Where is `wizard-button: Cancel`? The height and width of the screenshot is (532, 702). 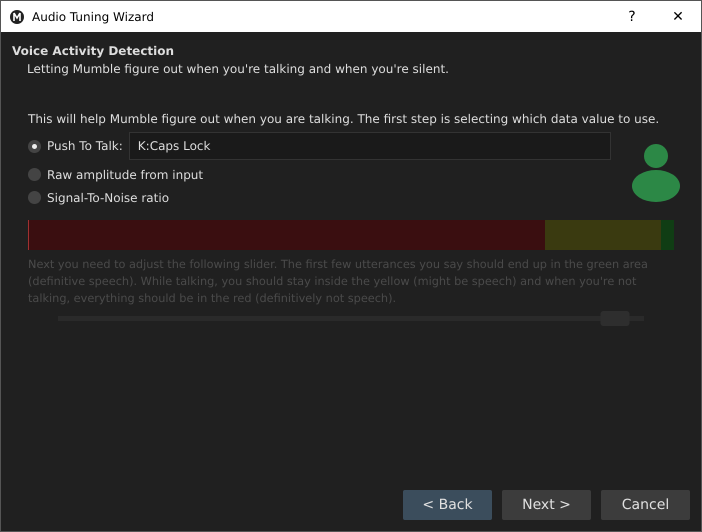
wizard-button: Cancel is located at coordinates (645, 505).